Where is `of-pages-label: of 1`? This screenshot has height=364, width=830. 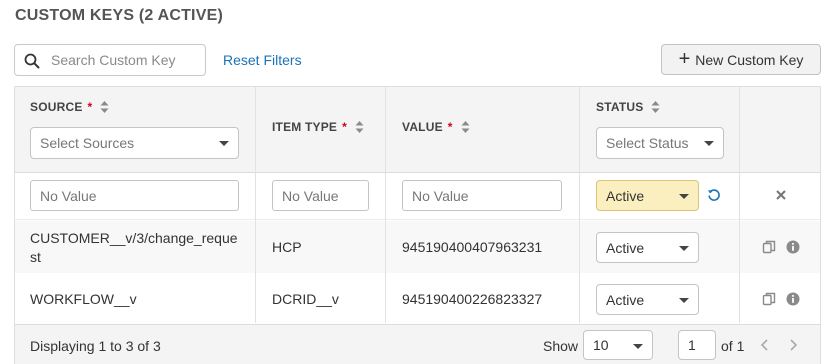
of-pages-label: of 1 is located at coordinates (733, 346).